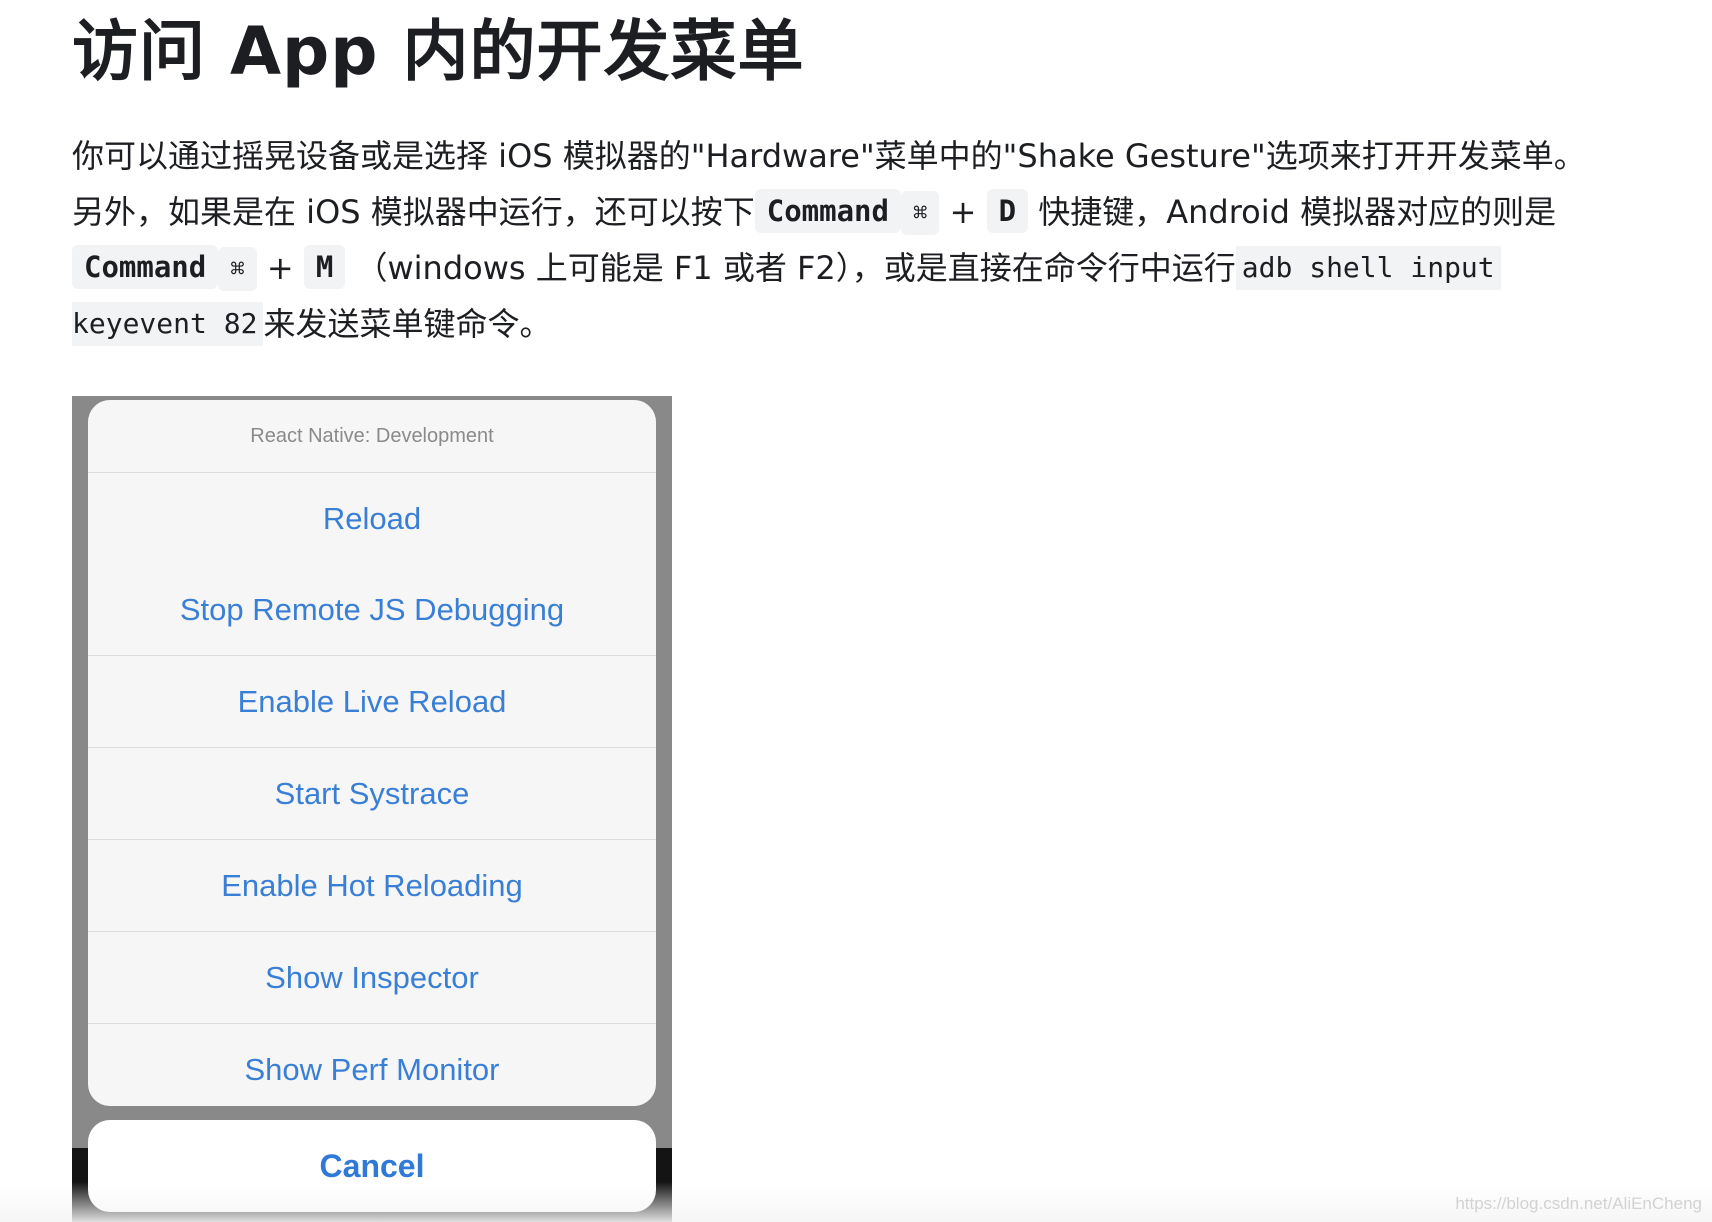 The width and height of the screenshot is (1712, 1222). I want to click on paragraph-line-4: keyevent 82 来发送菜单键命令。, so click(872, 324).